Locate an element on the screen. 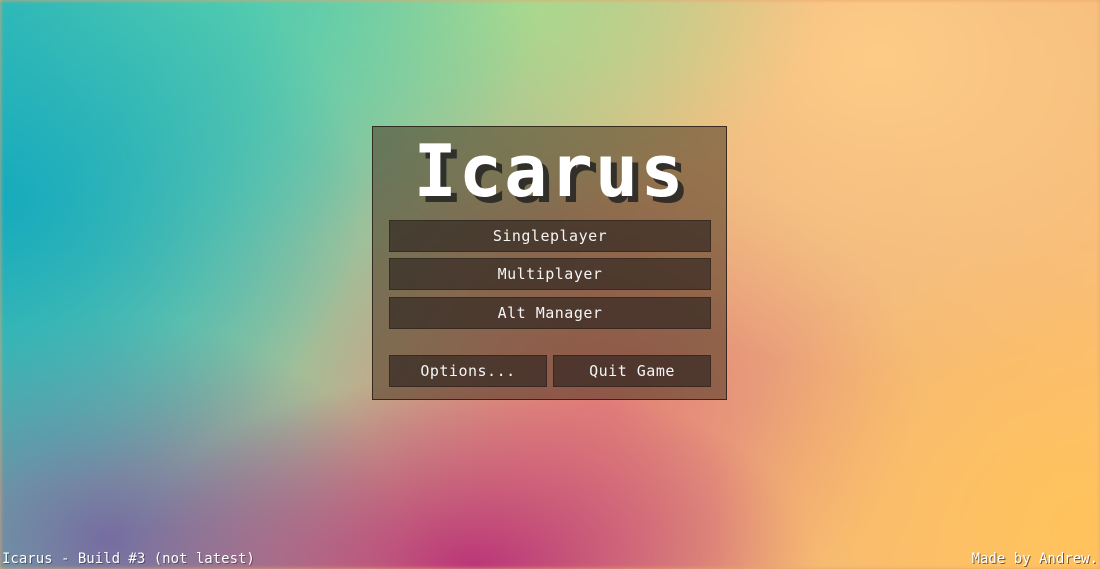 This screenshot has width=1100, height=569. alt-manager-button: Alt Manager is located at coordinates (550, 313).